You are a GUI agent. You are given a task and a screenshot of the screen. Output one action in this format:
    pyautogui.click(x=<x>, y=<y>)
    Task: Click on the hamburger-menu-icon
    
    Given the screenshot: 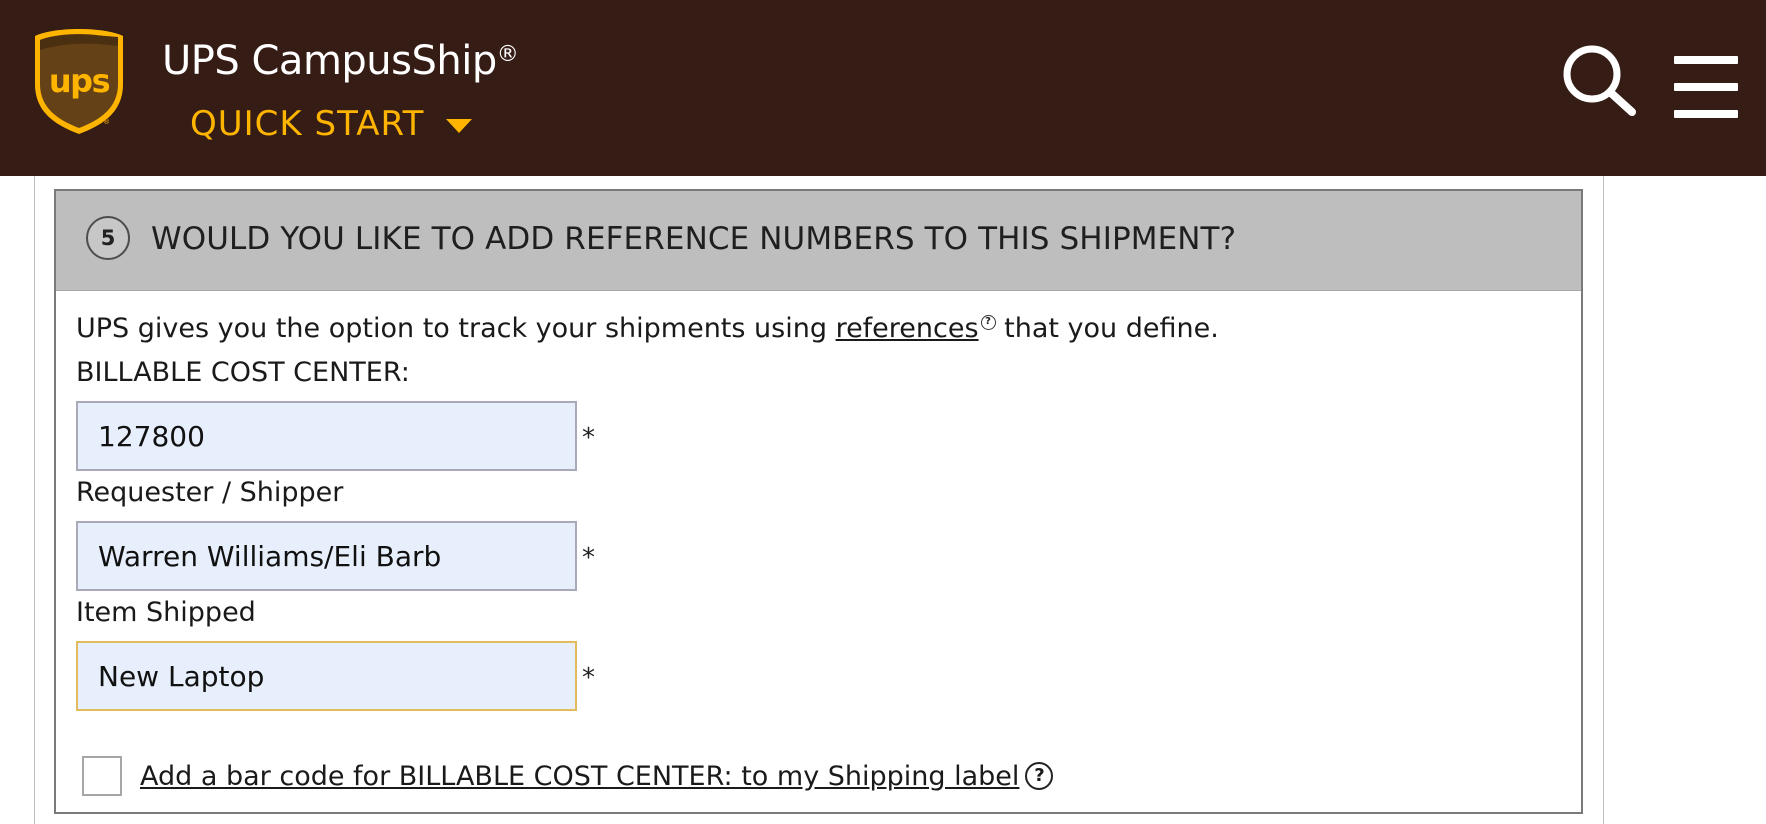 What is the action you would take?
    pyautogui.click(x=1706, y=87)
    